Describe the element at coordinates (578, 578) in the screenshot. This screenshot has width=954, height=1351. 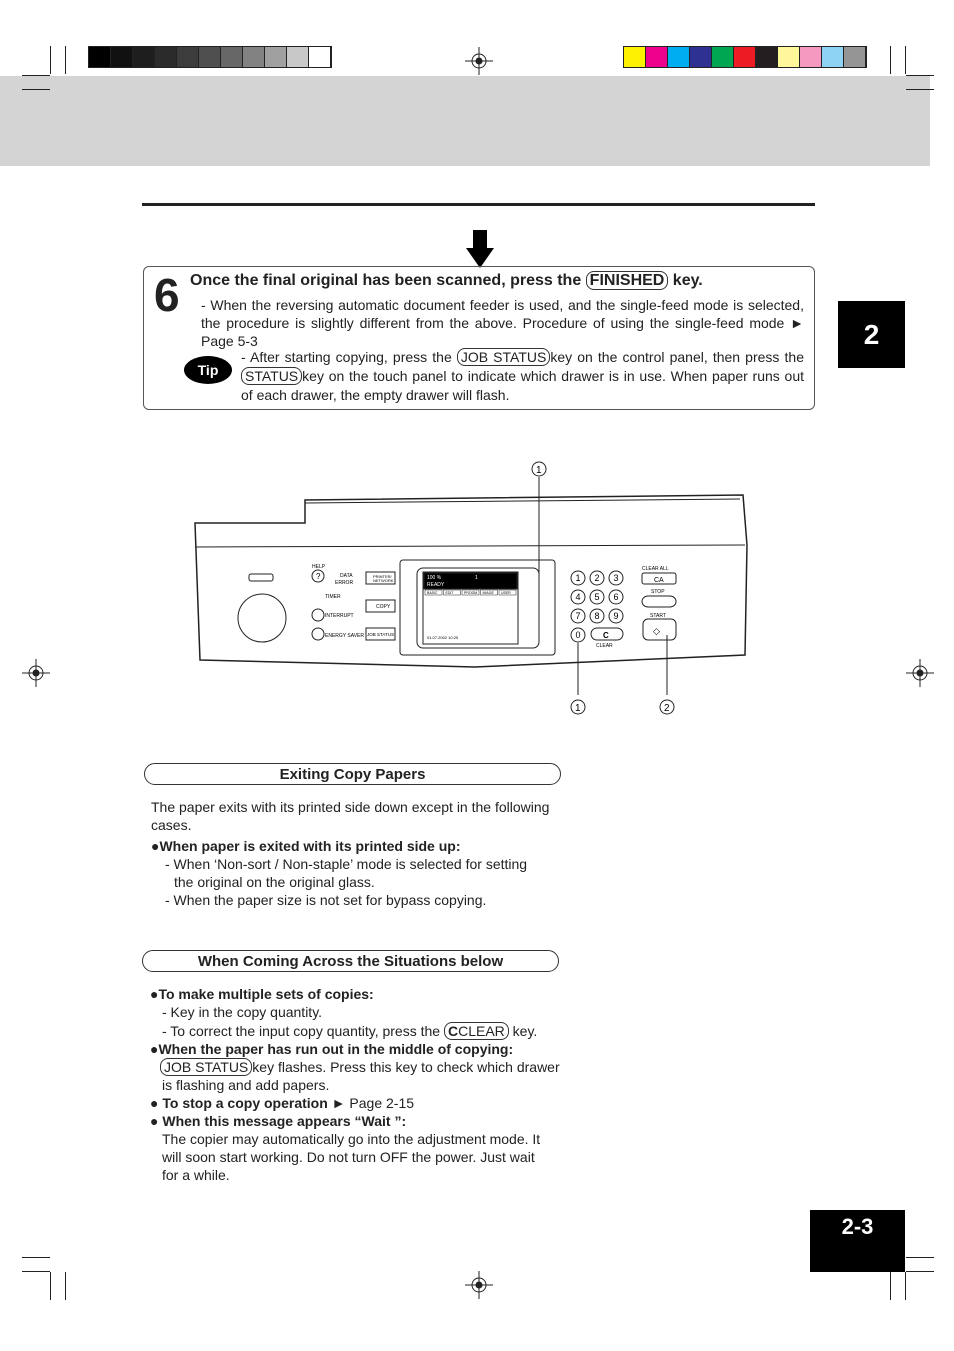
I see `digit-label: 1` at that location.